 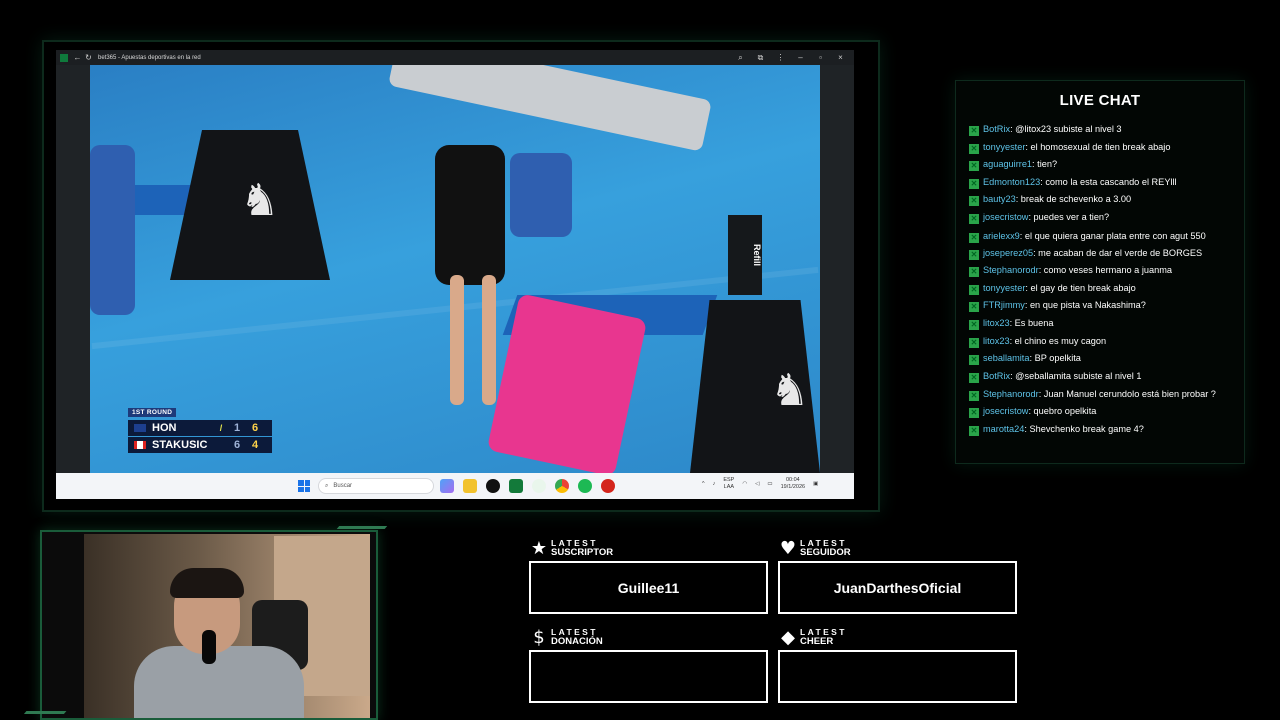 What do you see at coordinates (788, 637) in the screenshot?
I see `diamond-icon: ◆` at bounding box center [788, 637].